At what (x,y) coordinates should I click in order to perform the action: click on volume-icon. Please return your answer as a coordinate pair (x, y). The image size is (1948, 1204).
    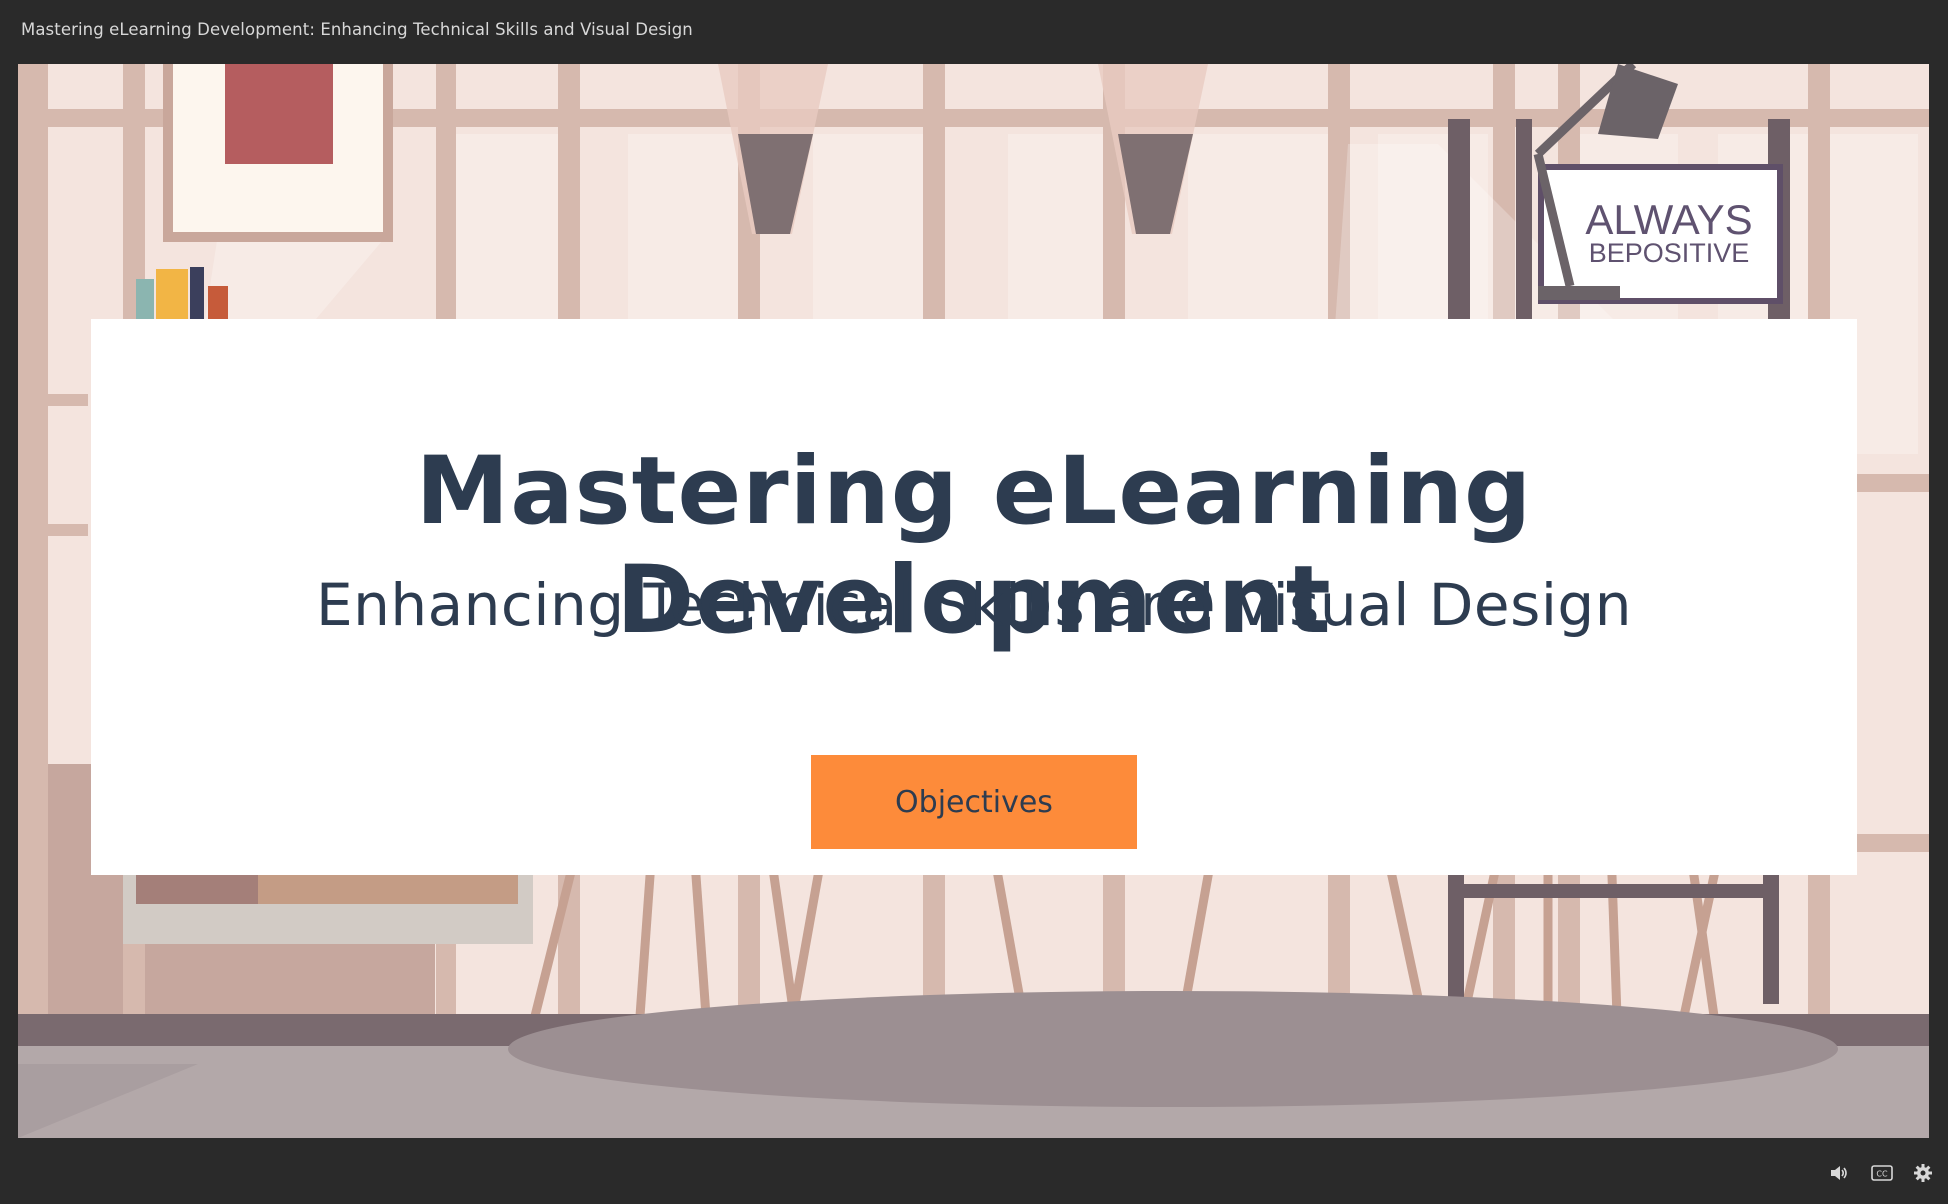
    Looking at the image, I should click on (1839, 1173).